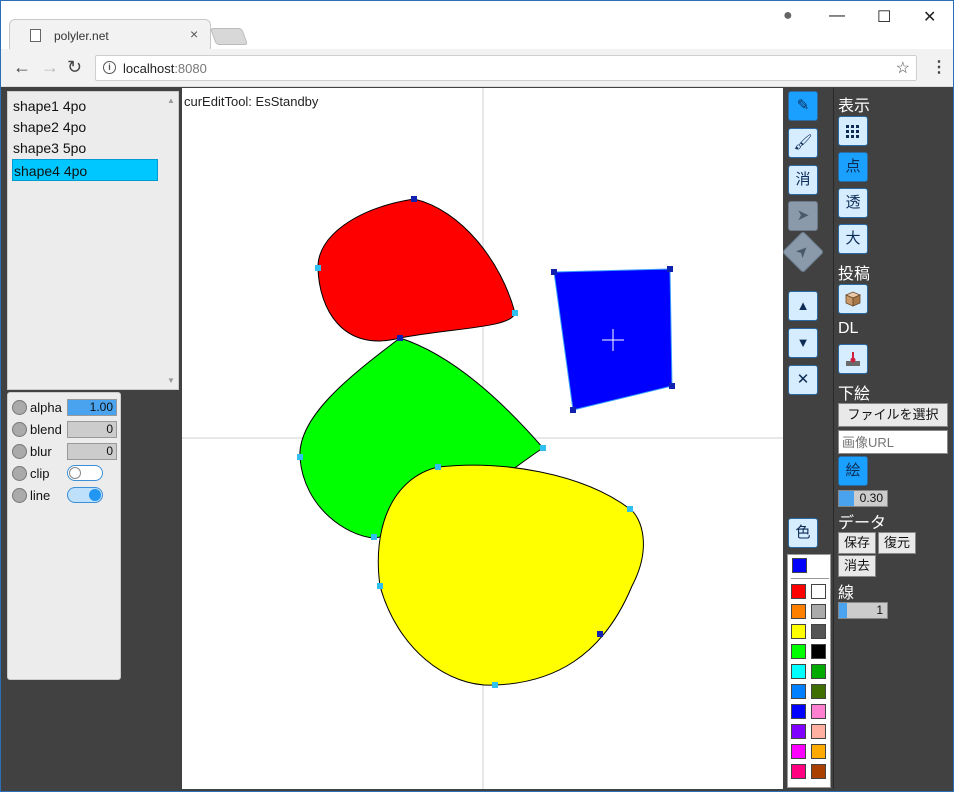 This screenshot has width=954, height=792. What do you see at coordinates (893, 442) in the screenshot?
I see `image-url-input` at bounding box center [893, 442].